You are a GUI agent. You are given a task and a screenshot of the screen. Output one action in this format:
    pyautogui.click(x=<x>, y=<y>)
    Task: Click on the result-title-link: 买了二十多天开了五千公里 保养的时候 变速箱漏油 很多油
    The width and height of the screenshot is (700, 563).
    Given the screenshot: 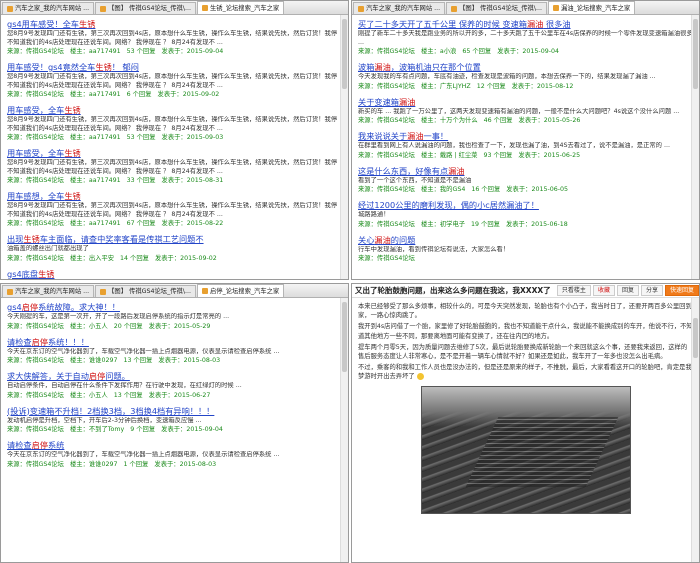 What is the action you would take?
    pyautogui.click(x=525, y=24)
    